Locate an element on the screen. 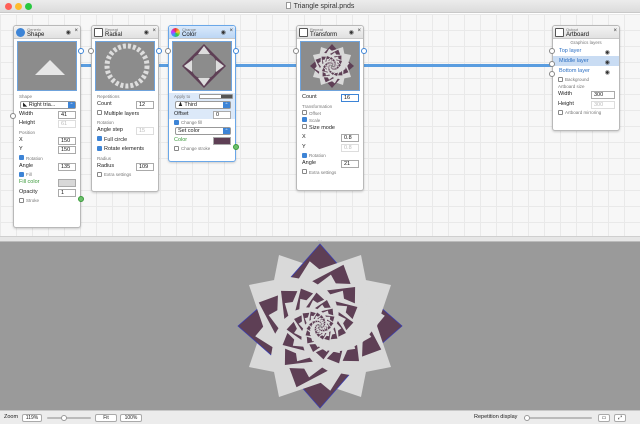 The height and width of the screenshot is (424, 640). color-port is located at coordinates (236, 147).